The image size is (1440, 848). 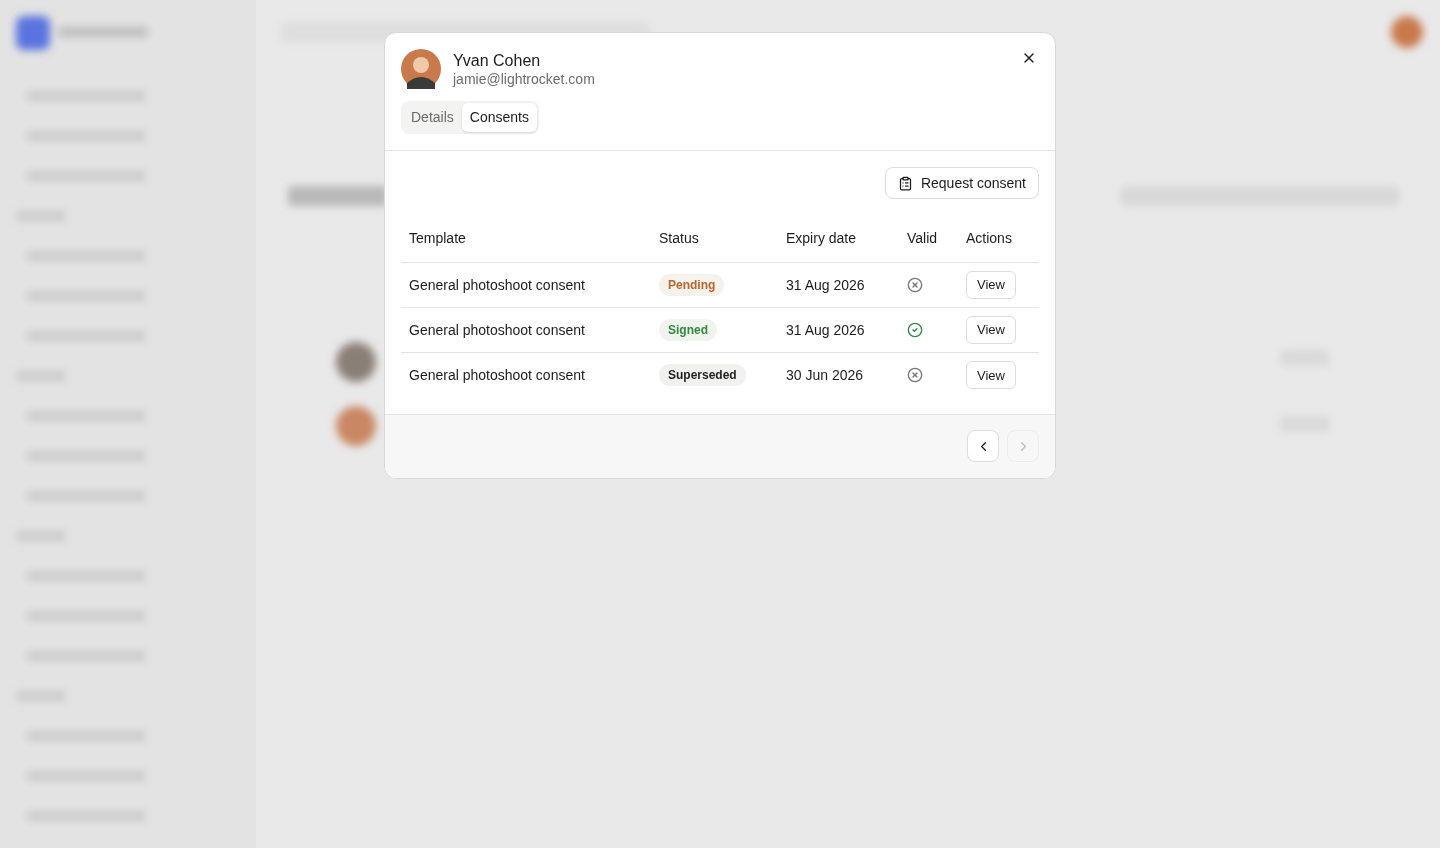 I want to click on tab: Details, so click(x=432, y=117).